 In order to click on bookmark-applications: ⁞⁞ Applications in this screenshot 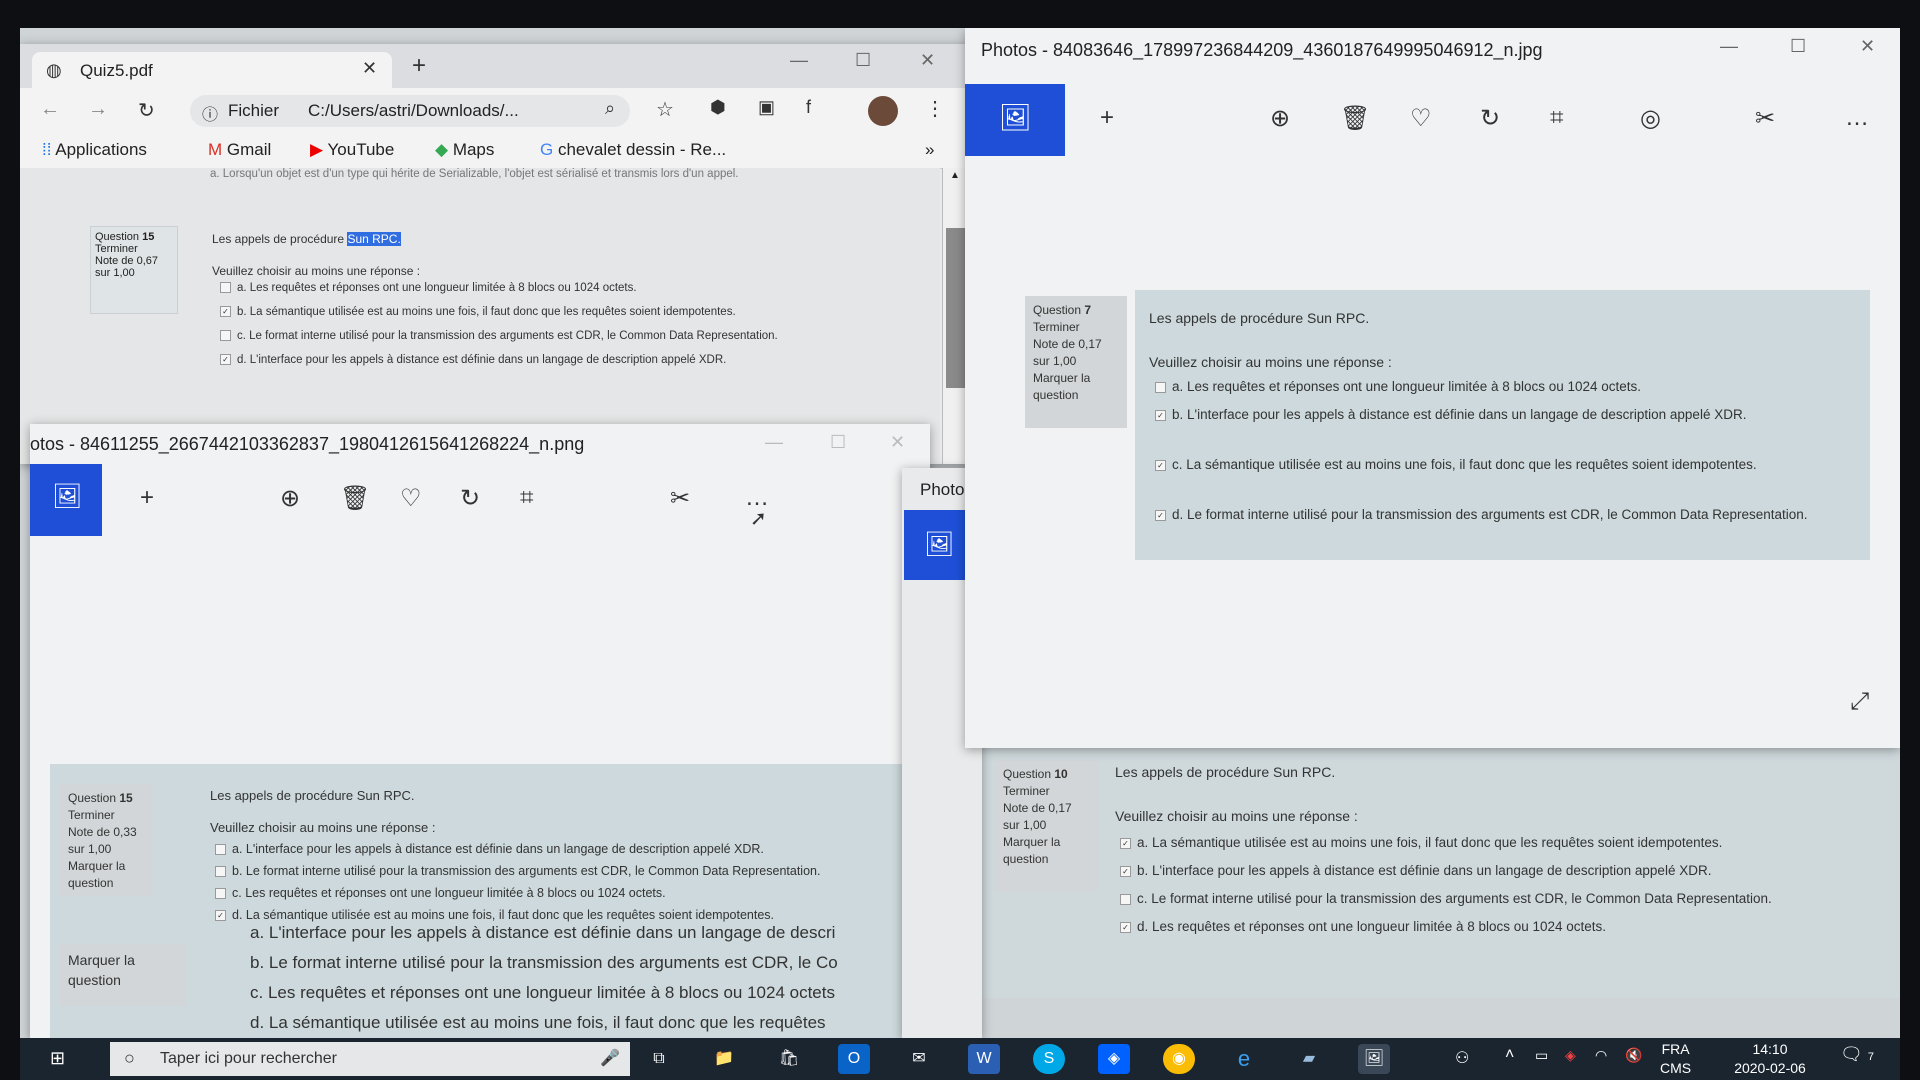, I will do `click(94, 150)`.